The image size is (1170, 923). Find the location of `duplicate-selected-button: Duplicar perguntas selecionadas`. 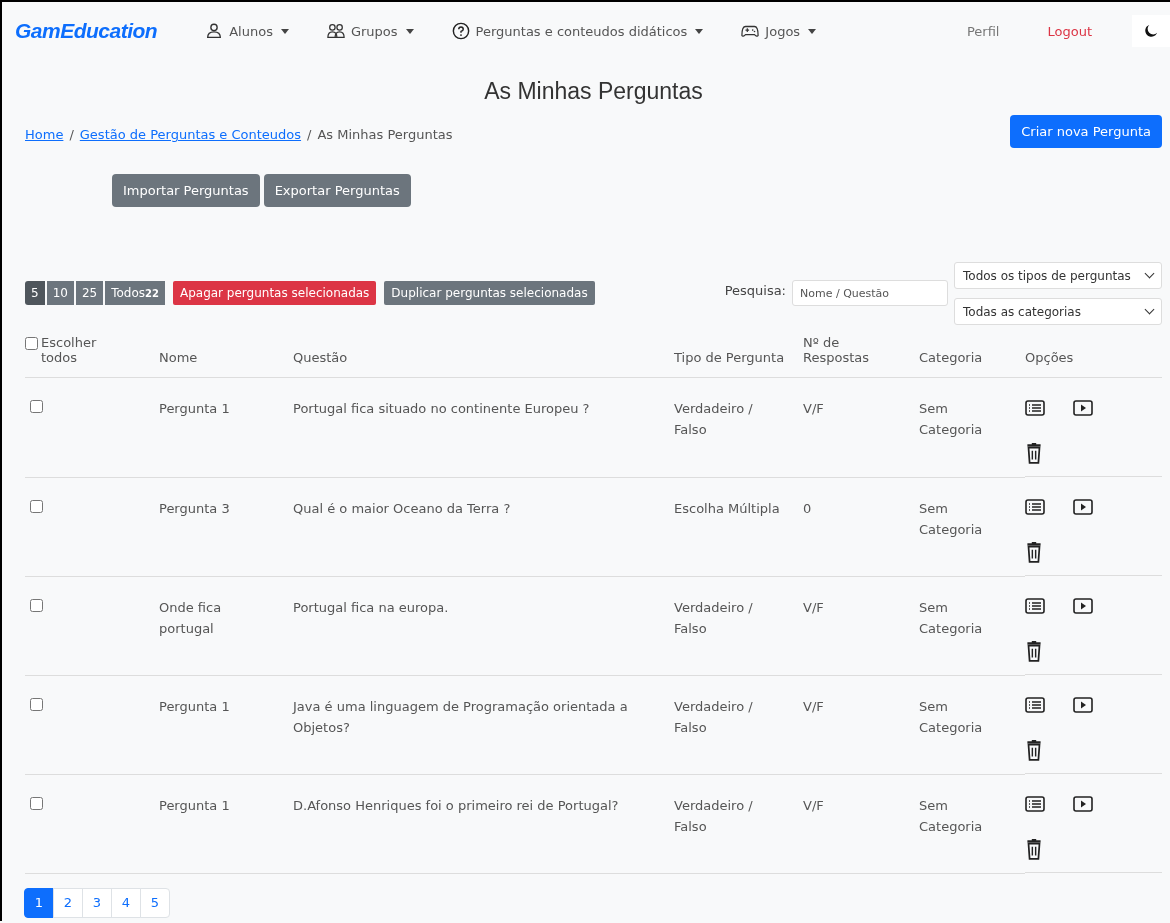

duplicate-selected-button: Duplicar perguntas selecionadas is located at coordinates (489, 293).